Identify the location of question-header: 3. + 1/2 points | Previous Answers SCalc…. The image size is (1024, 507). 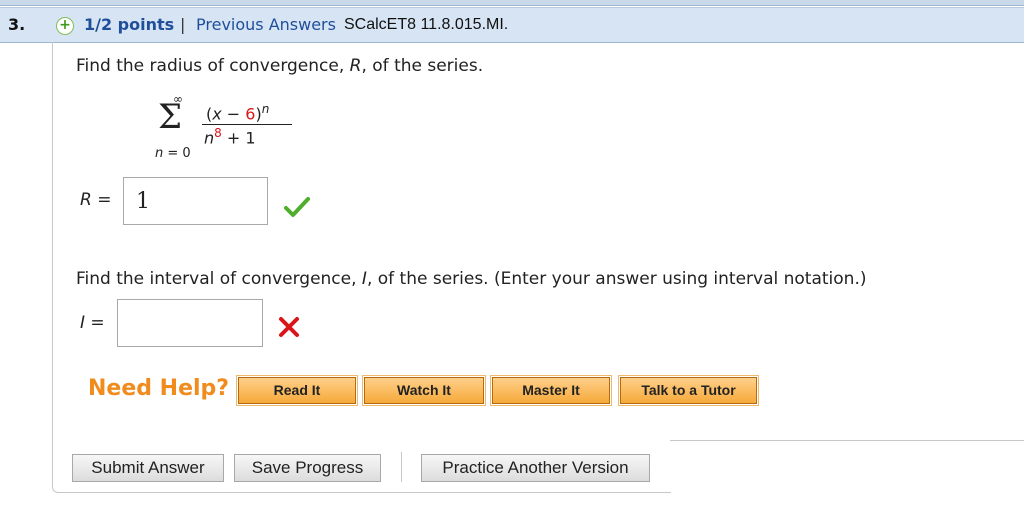
(512, 25).